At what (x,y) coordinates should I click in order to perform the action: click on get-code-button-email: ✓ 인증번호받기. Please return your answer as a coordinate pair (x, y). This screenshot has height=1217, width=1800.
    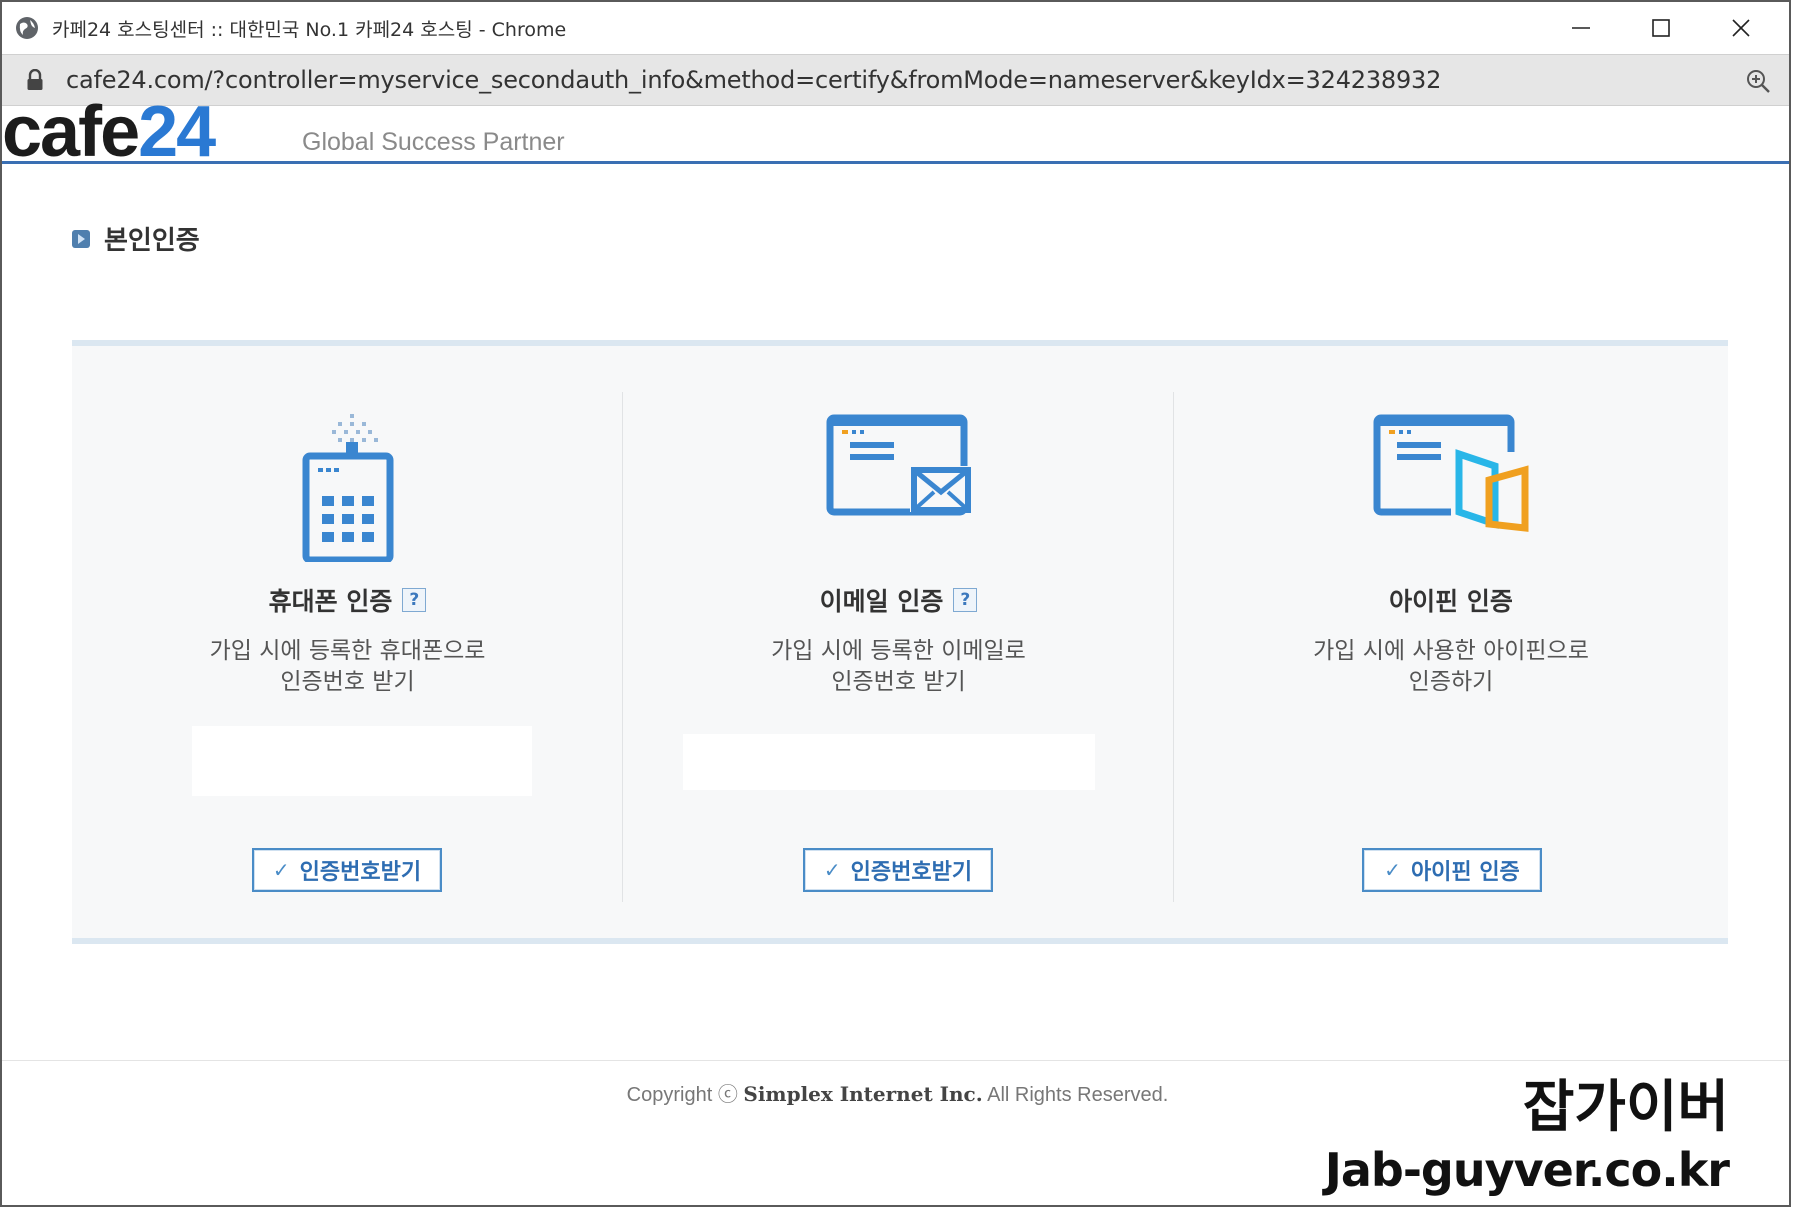
    Looking at the image, I should click on (898, 870).